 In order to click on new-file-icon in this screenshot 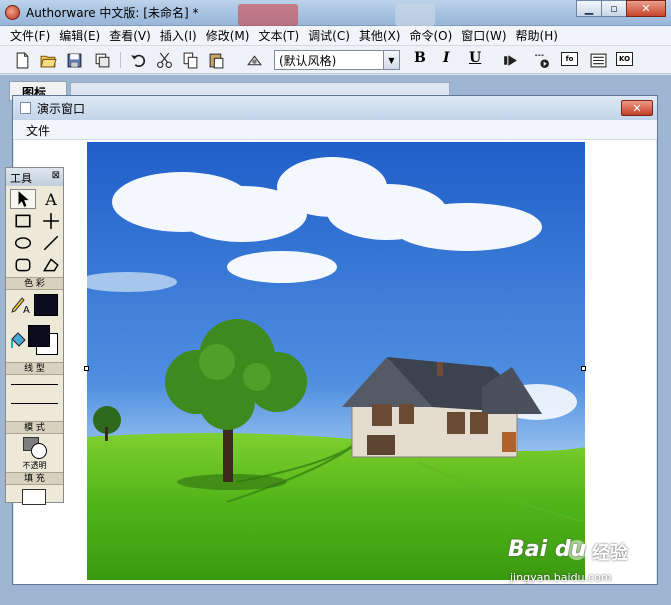, I will do `click(22, 60)`.